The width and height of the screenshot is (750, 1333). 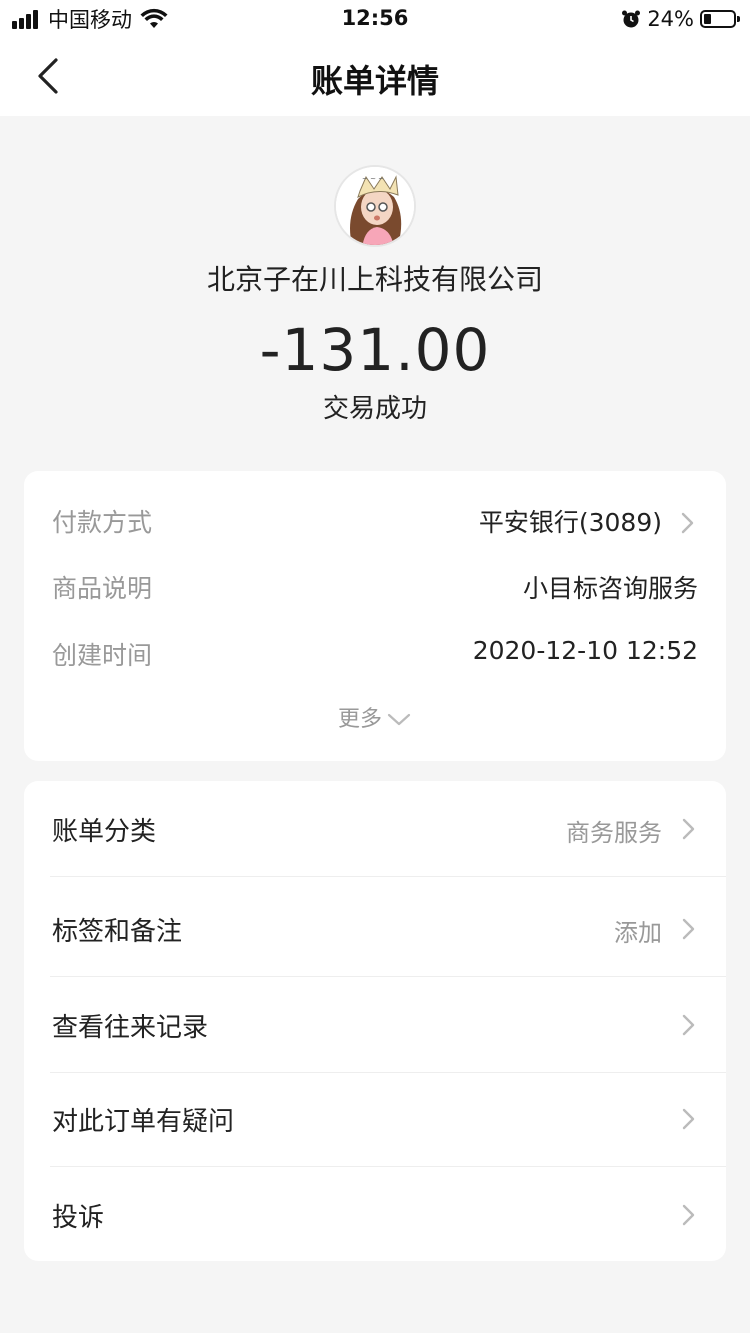 I want to click on detail-value: 2020-12-10 12:52, so click(x=585, y=650).